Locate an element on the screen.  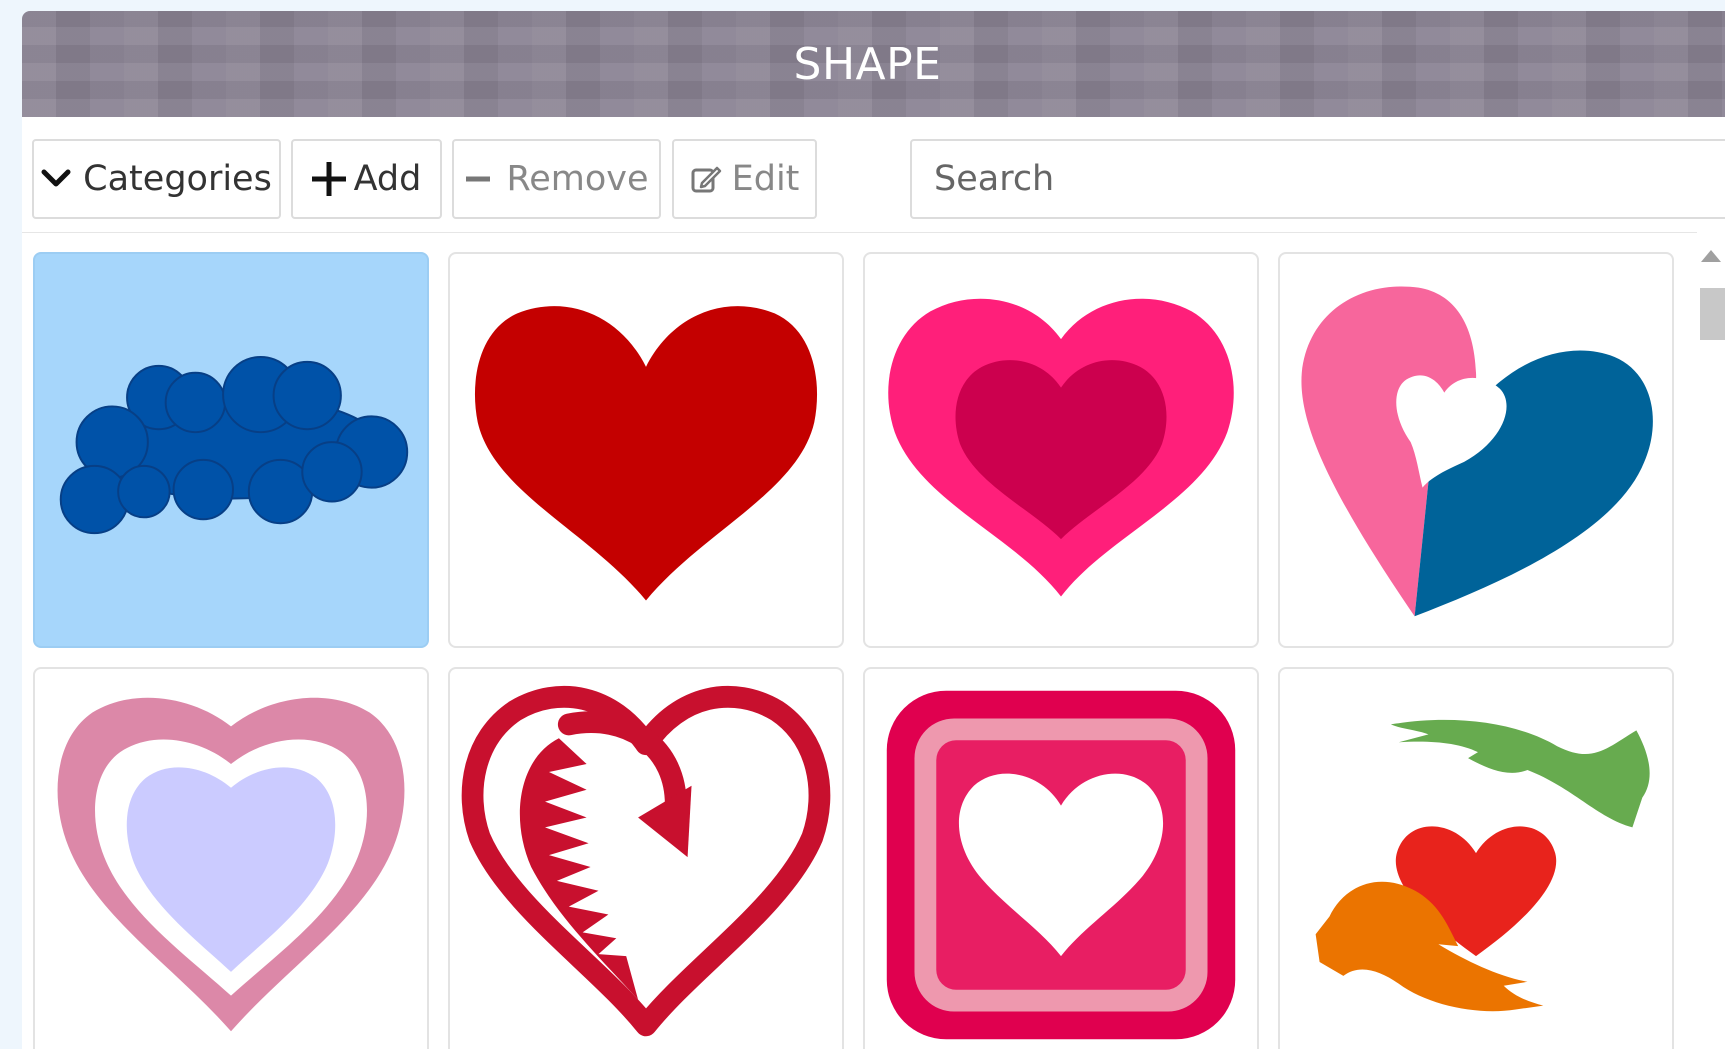
shape-tile-cloud is located at coordinates (231, 450).